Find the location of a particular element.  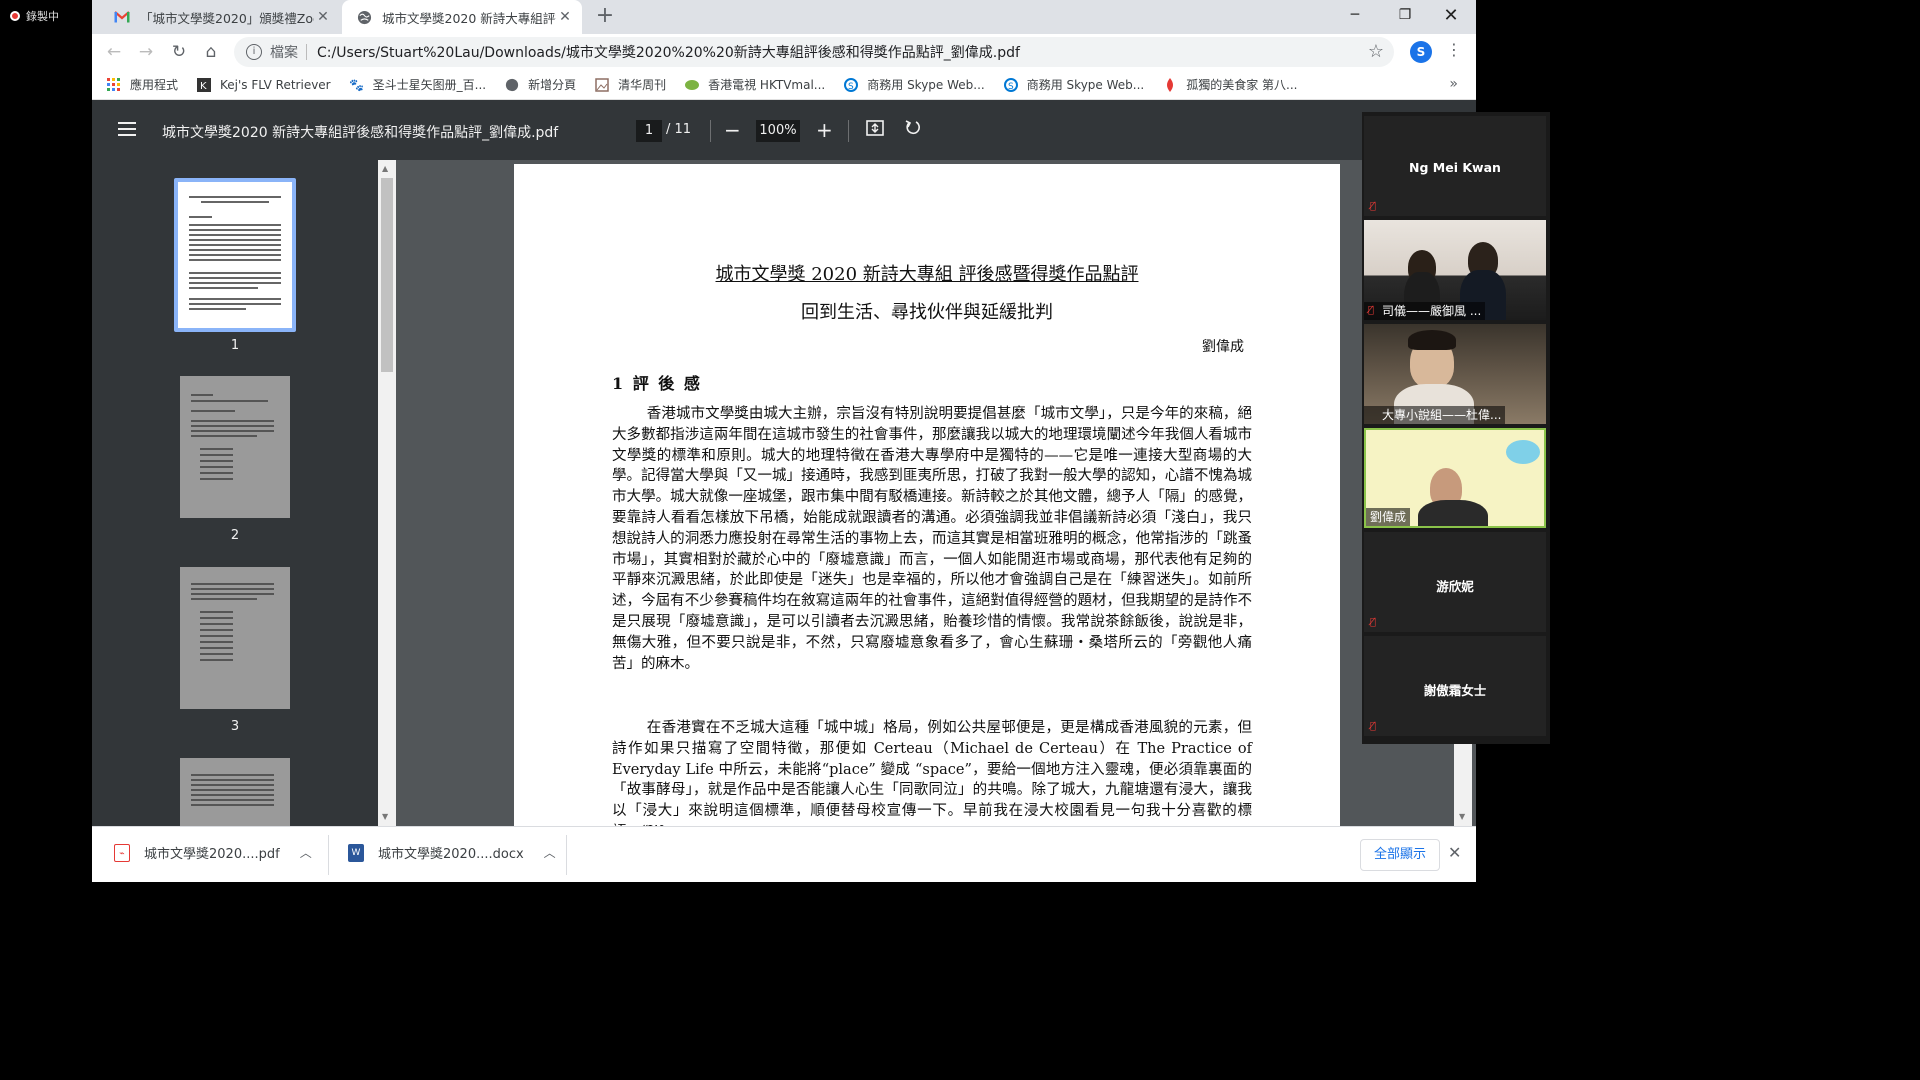

participant-name: Ng Mei Kwan is located at coordinates (1455, 167).